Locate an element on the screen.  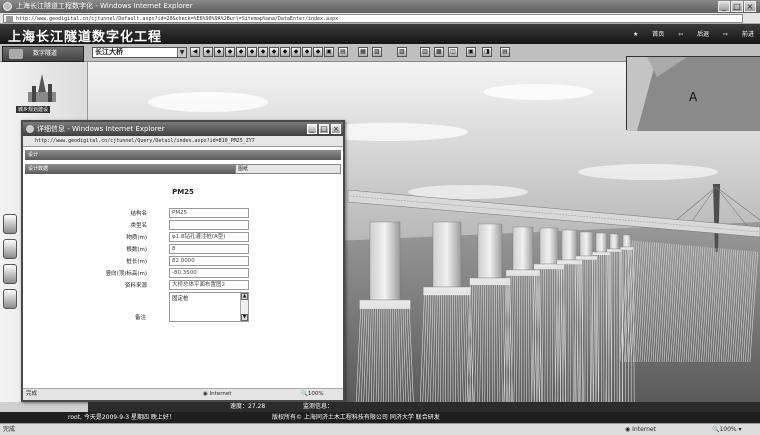
measure-area-icon: ▦ is located at coordinates (363, 52).